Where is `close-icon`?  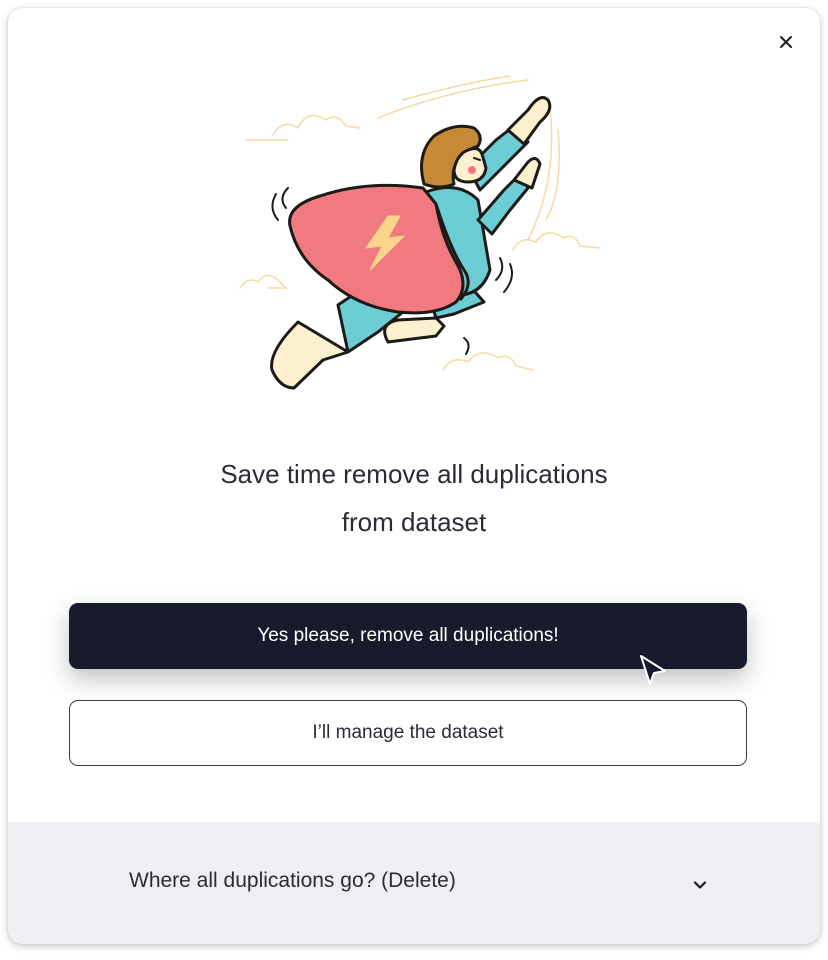 close-icon is located at coordinates (786, 42).